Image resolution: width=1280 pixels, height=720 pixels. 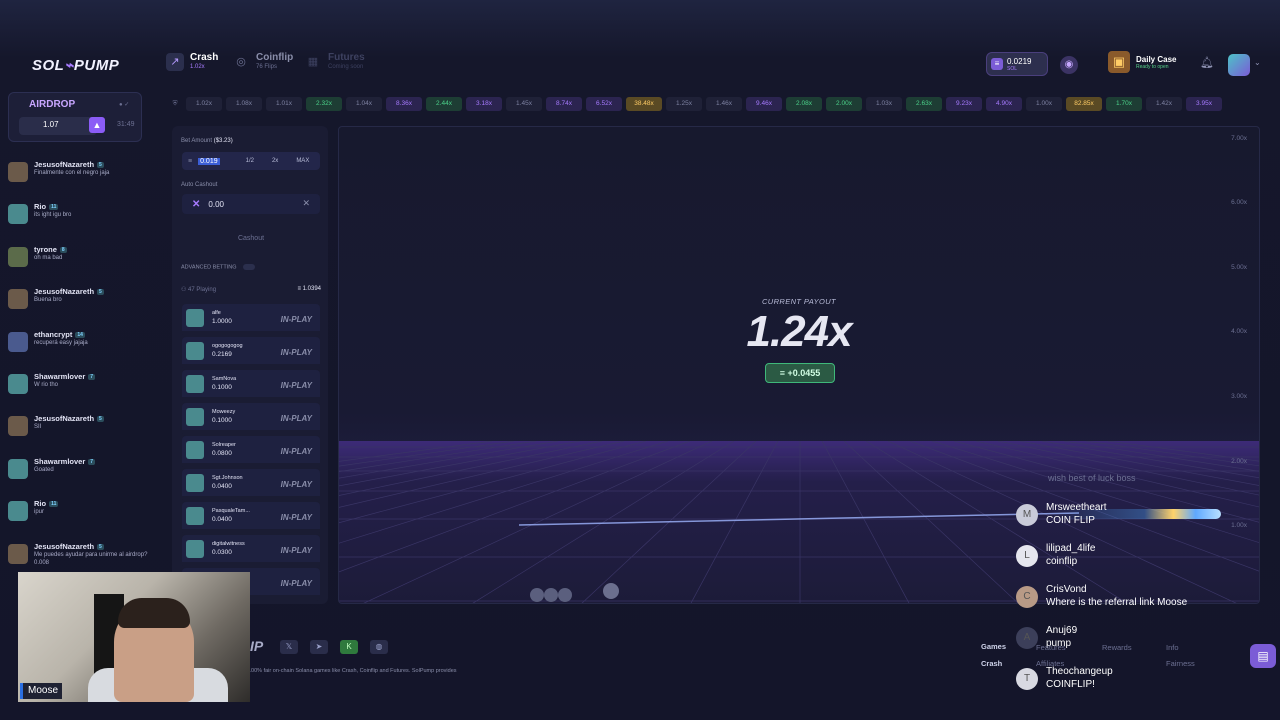 What do you see at coordinates (924, 104) in the screenshot?
I see `history-multiplier: 2.63x` at bounding box center [924, 104].